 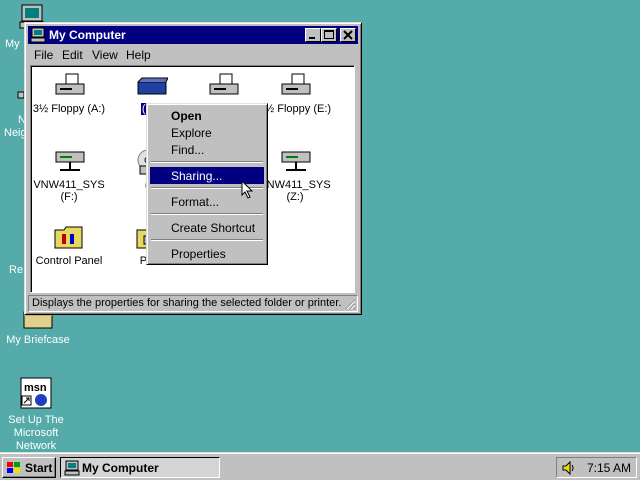 I want to click on menu-item-create-shortcut: Create Shortcut, so click(x=207, y=227).